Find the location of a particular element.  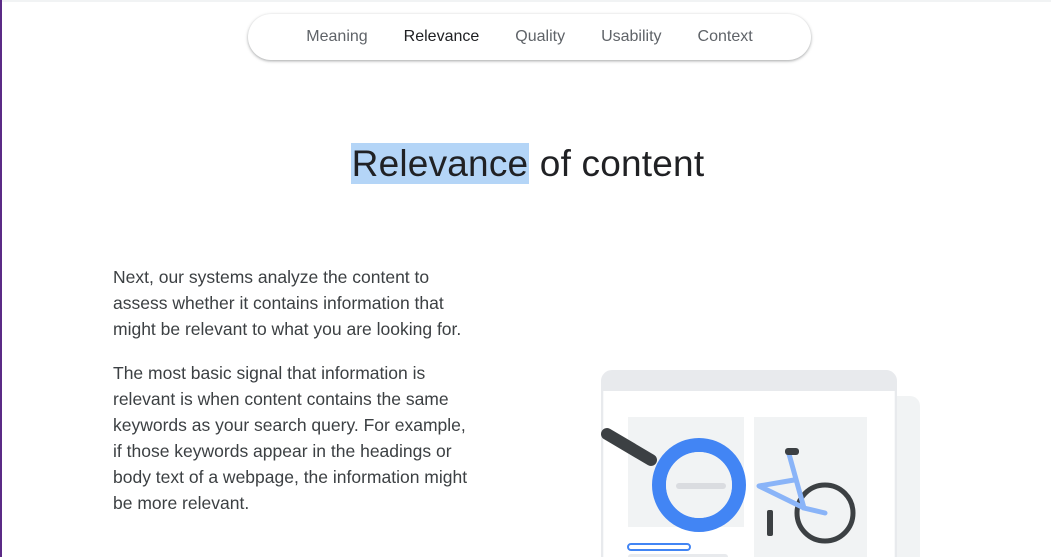

title-rest: of content is located at coordinates (617, 163).